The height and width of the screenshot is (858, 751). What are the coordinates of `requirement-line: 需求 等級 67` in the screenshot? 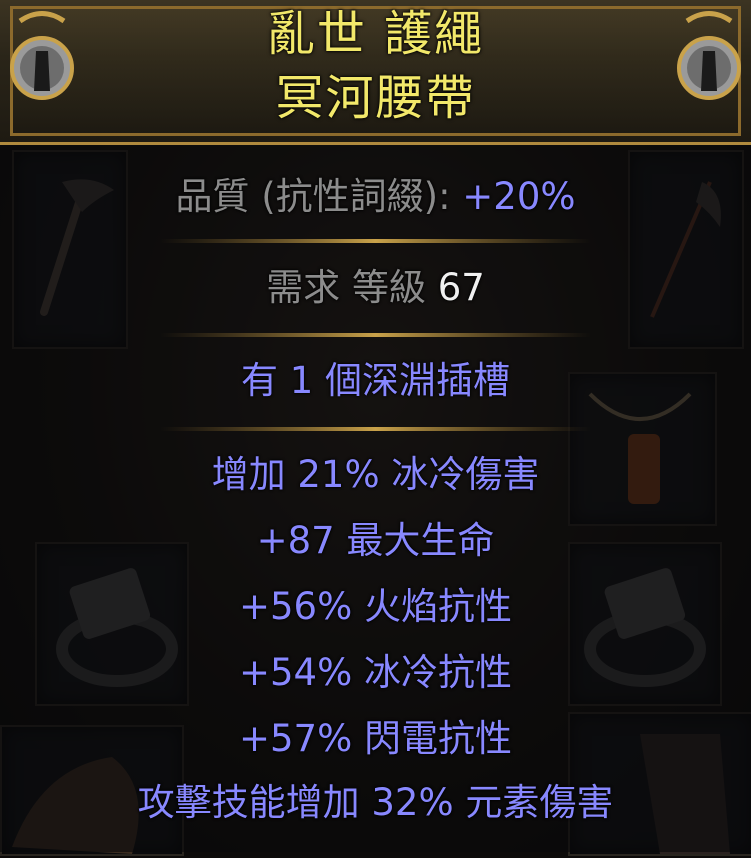 It's located at (375, 288).